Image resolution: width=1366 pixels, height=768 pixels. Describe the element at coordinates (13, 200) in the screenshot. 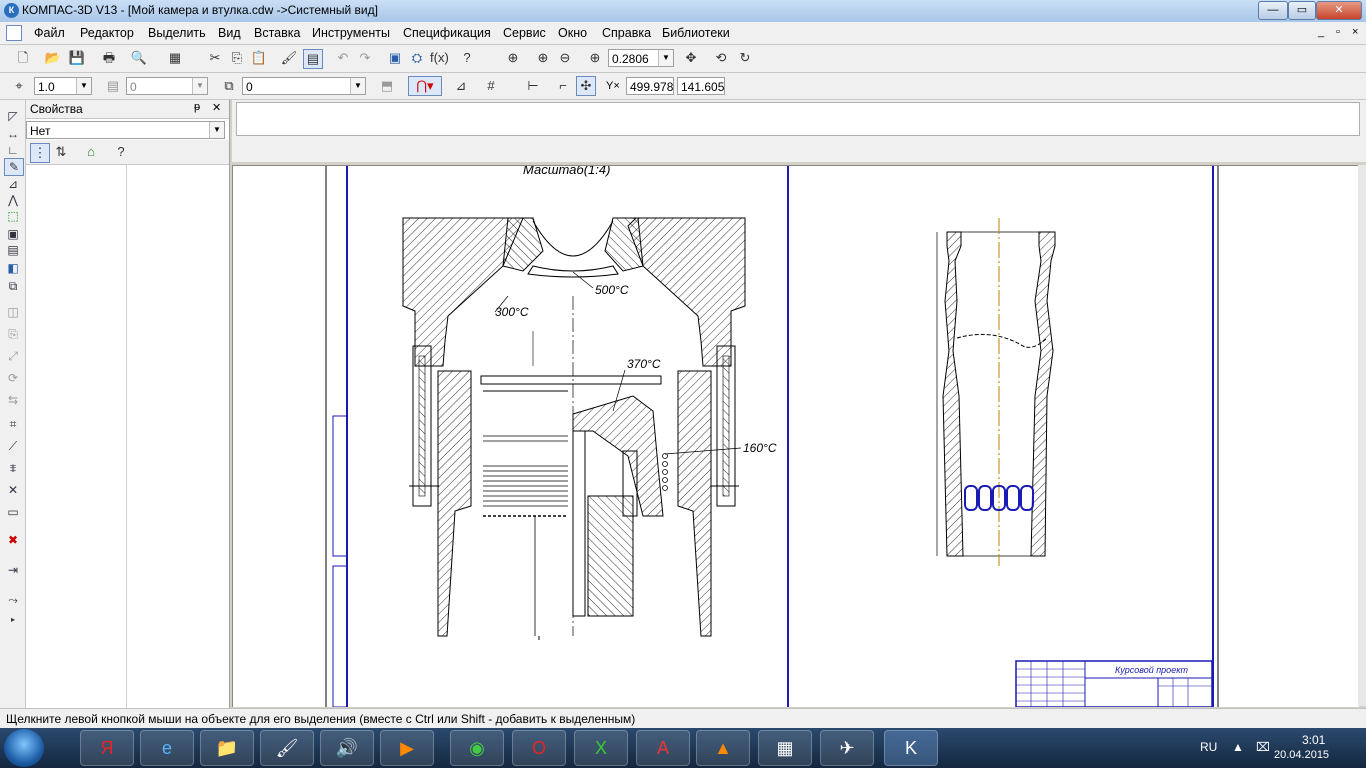

I see `measure-icon: ⋀` at that location.